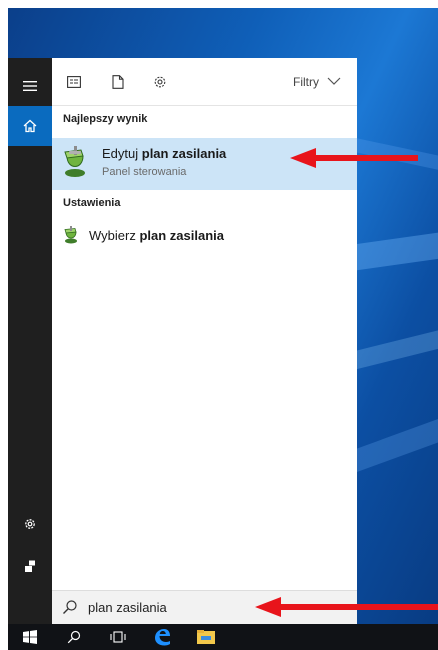 Image resolution: width=438 pixels, height=650 pixels. I want to click on settings-filter-button, so click(160, 82).